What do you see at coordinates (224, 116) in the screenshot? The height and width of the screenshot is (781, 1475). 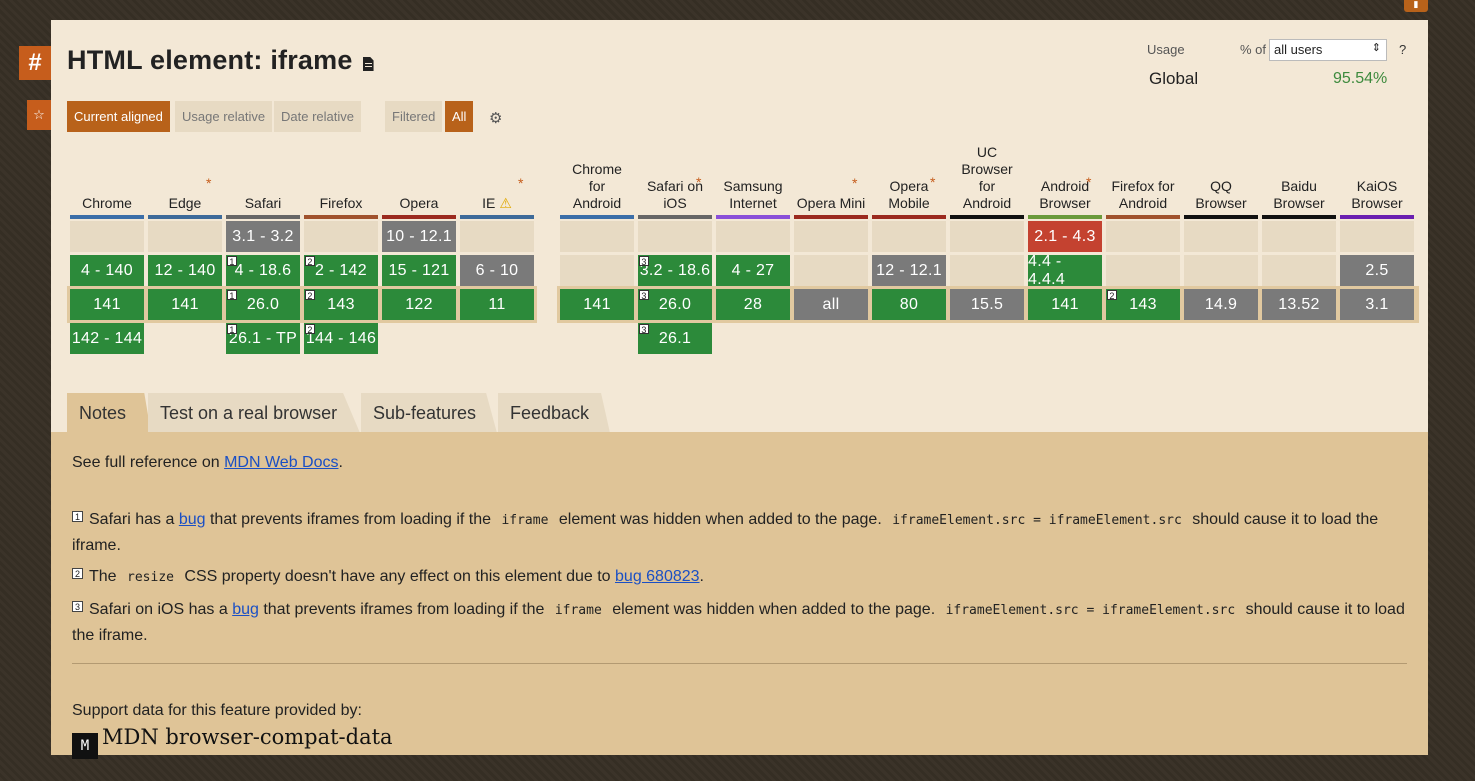 I see `usage-relative-toggle: Usage relative` at bounding box center [224, 116].